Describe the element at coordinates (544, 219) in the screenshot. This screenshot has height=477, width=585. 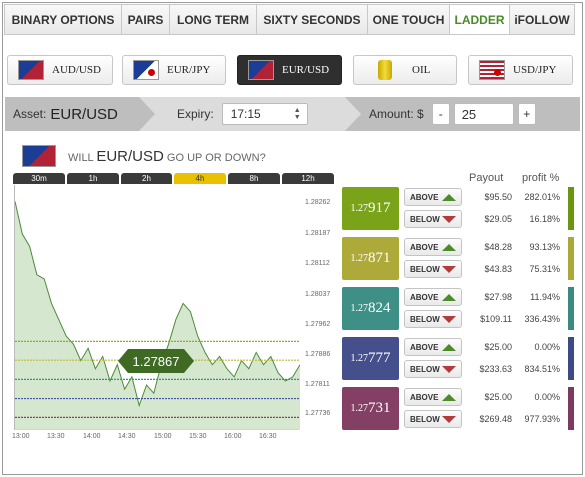
I see `profit-value: 16.18%` at that location.